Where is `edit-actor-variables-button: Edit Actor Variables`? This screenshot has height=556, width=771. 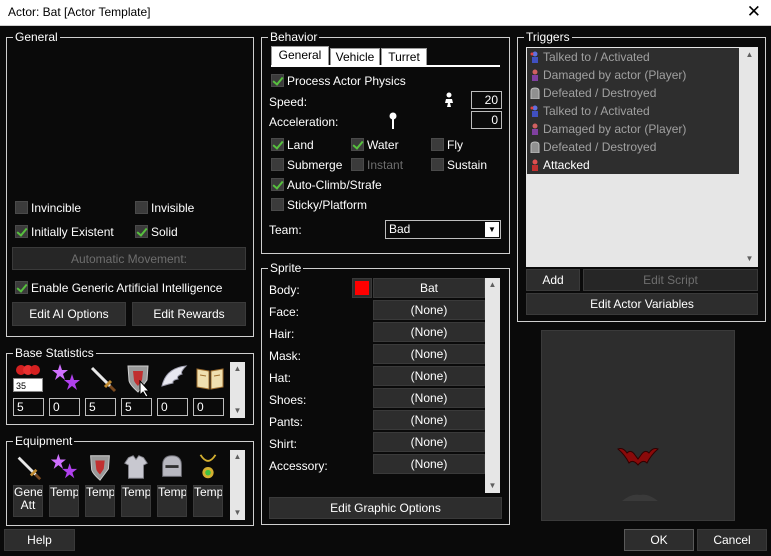 edit-actor-variables-button: Edit Actor Variables is located at coordinates (642, 304).